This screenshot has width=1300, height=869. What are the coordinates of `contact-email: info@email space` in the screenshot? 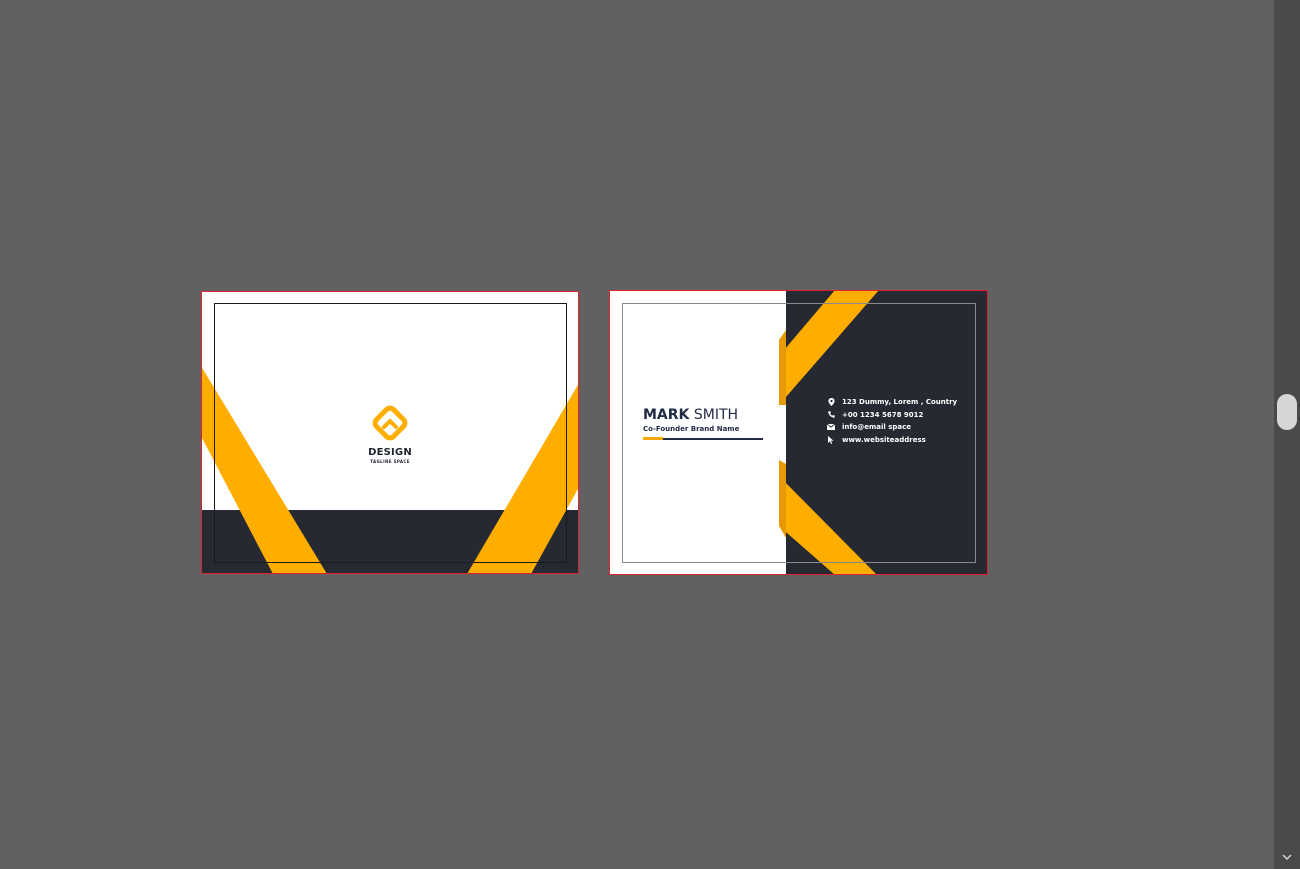 It's located at (892, 427).